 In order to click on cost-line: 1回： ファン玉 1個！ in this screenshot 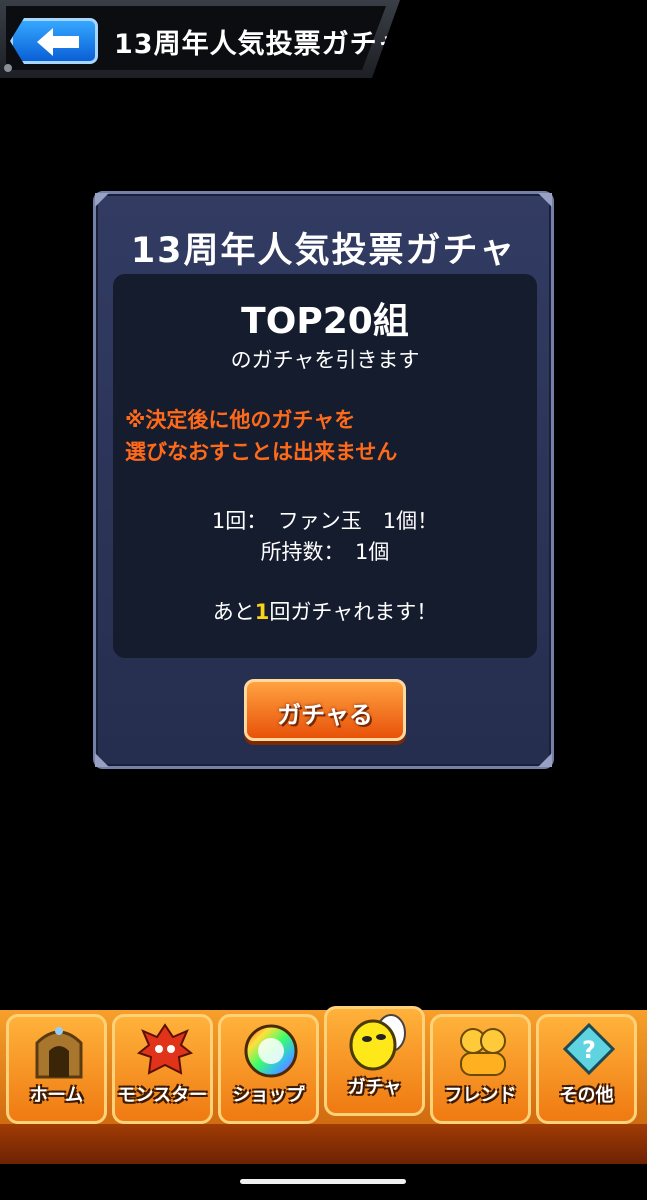, I will do `click(325, 521)`.